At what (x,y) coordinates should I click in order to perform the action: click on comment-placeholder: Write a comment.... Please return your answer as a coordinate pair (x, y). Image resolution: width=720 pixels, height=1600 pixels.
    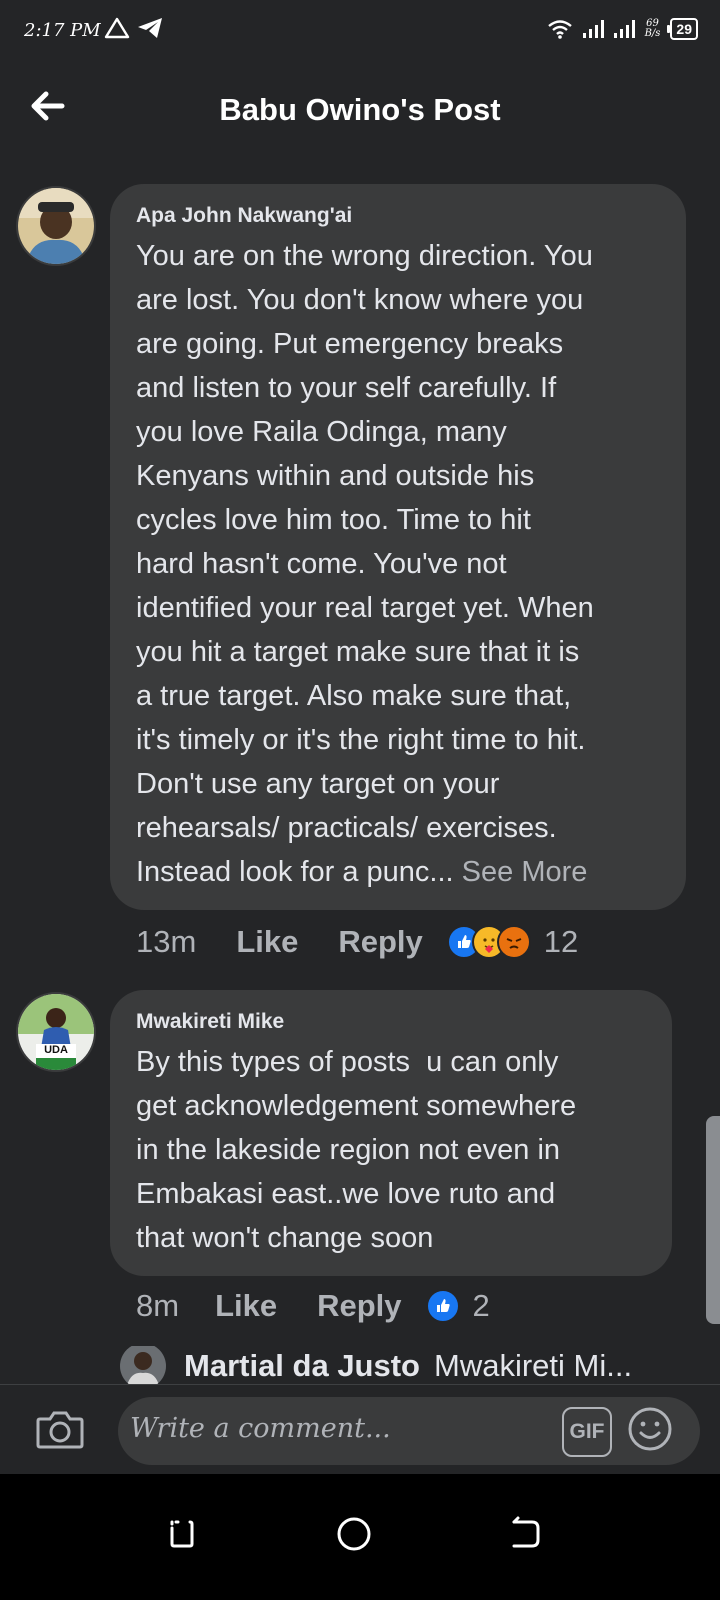
    Looking at the image, I should click on (260, 1428).